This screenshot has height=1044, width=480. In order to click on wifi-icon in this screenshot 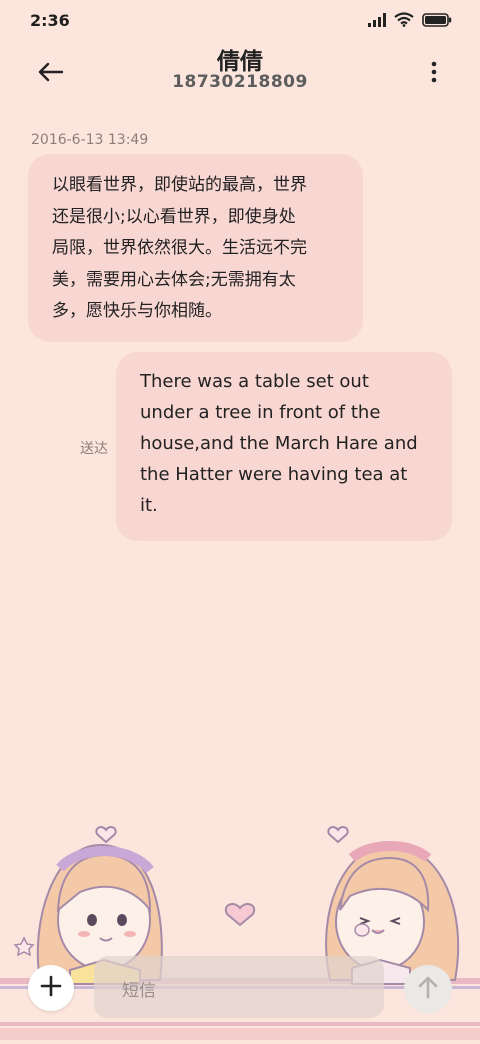, I will do `click(404, 21)`.